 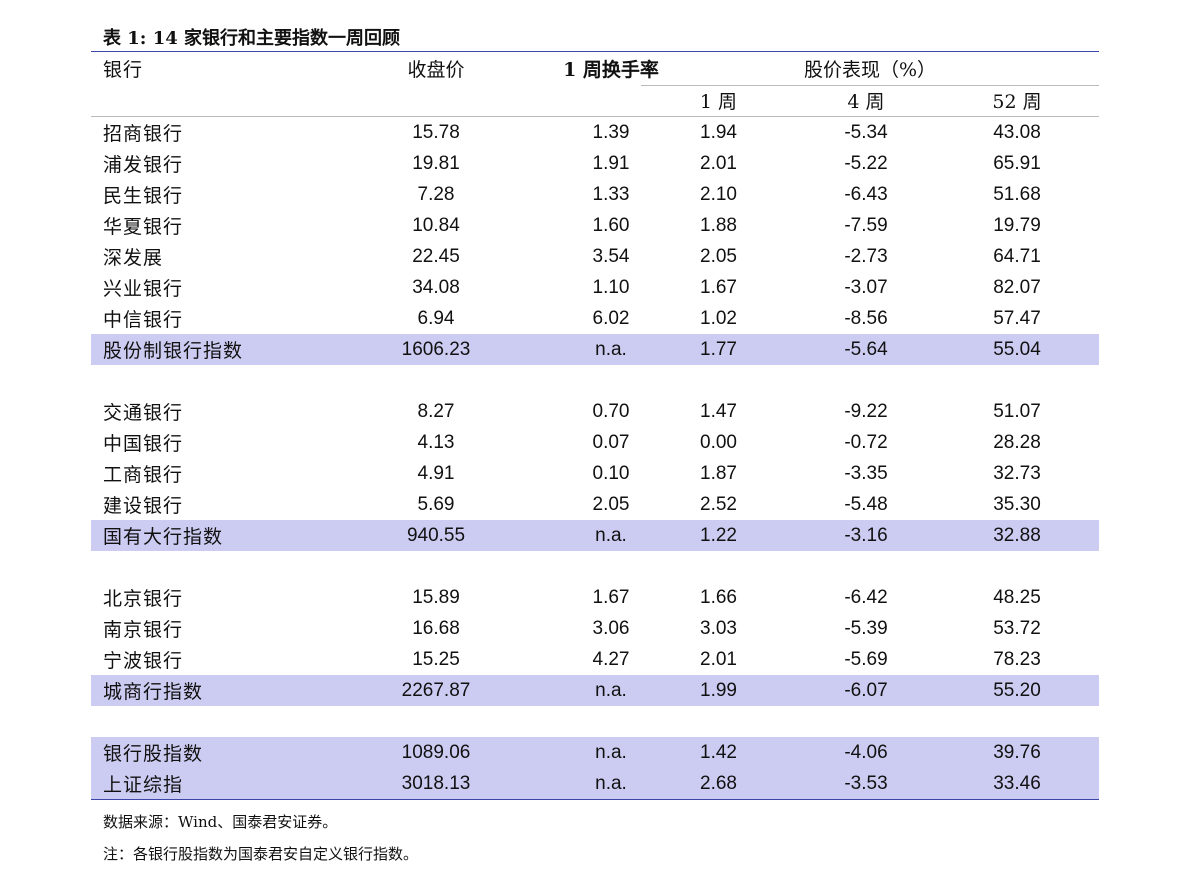 What do you see at coordinates (1017, 194) in the screenshot?
I see `perf-52w-cell: 51.68` at bounding box center [1017, 194].